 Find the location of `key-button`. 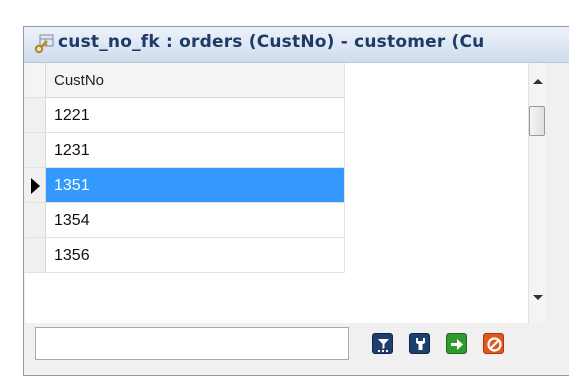

key-button is located at coordinates (419, 343).